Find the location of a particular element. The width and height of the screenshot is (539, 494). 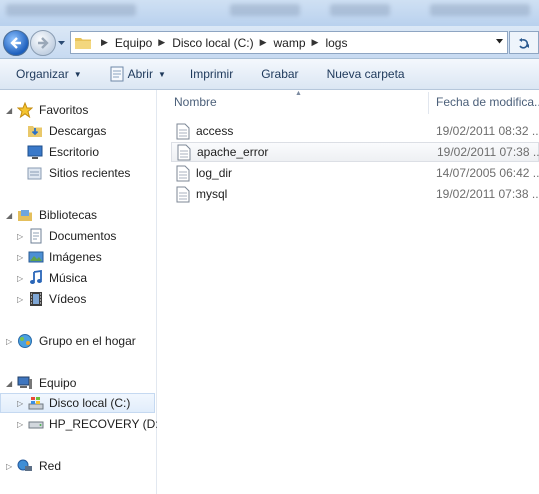

nav-recovery-drive: ▷ HP_RECOVERY (D:) is located at coordinates (81, 424).